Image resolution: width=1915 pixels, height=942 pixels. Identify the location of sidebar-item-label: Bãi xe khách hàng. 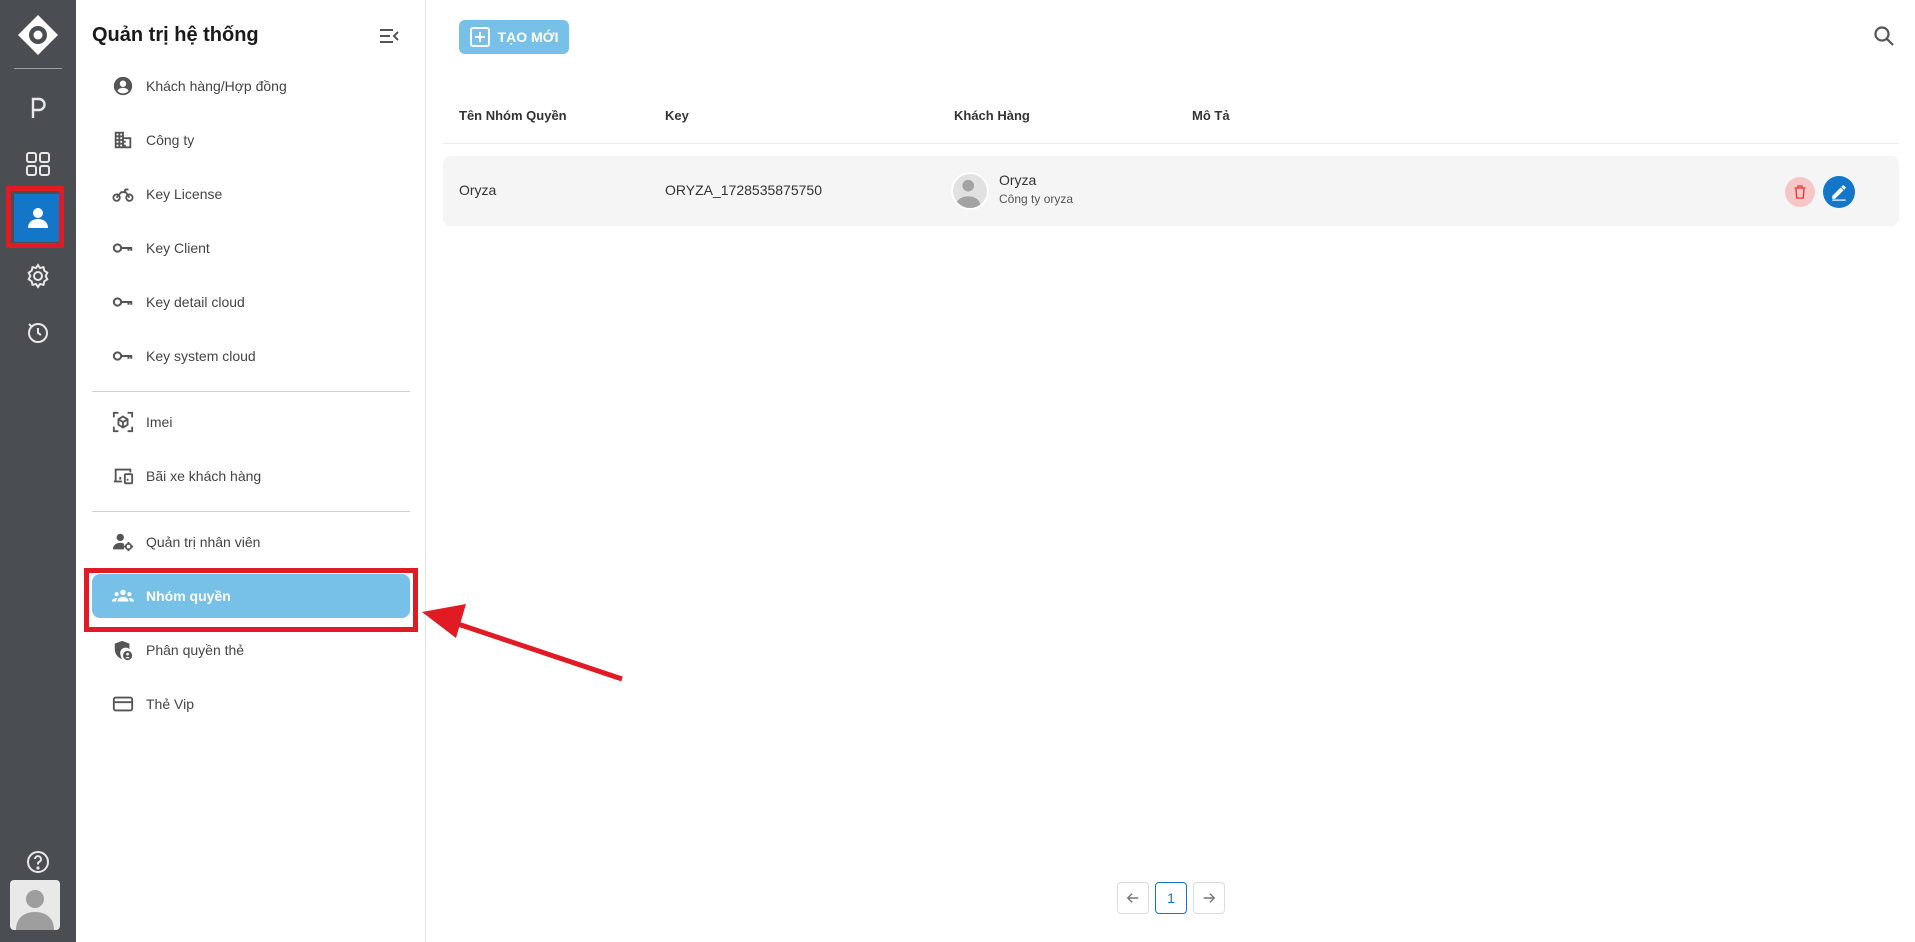
(204, 476).